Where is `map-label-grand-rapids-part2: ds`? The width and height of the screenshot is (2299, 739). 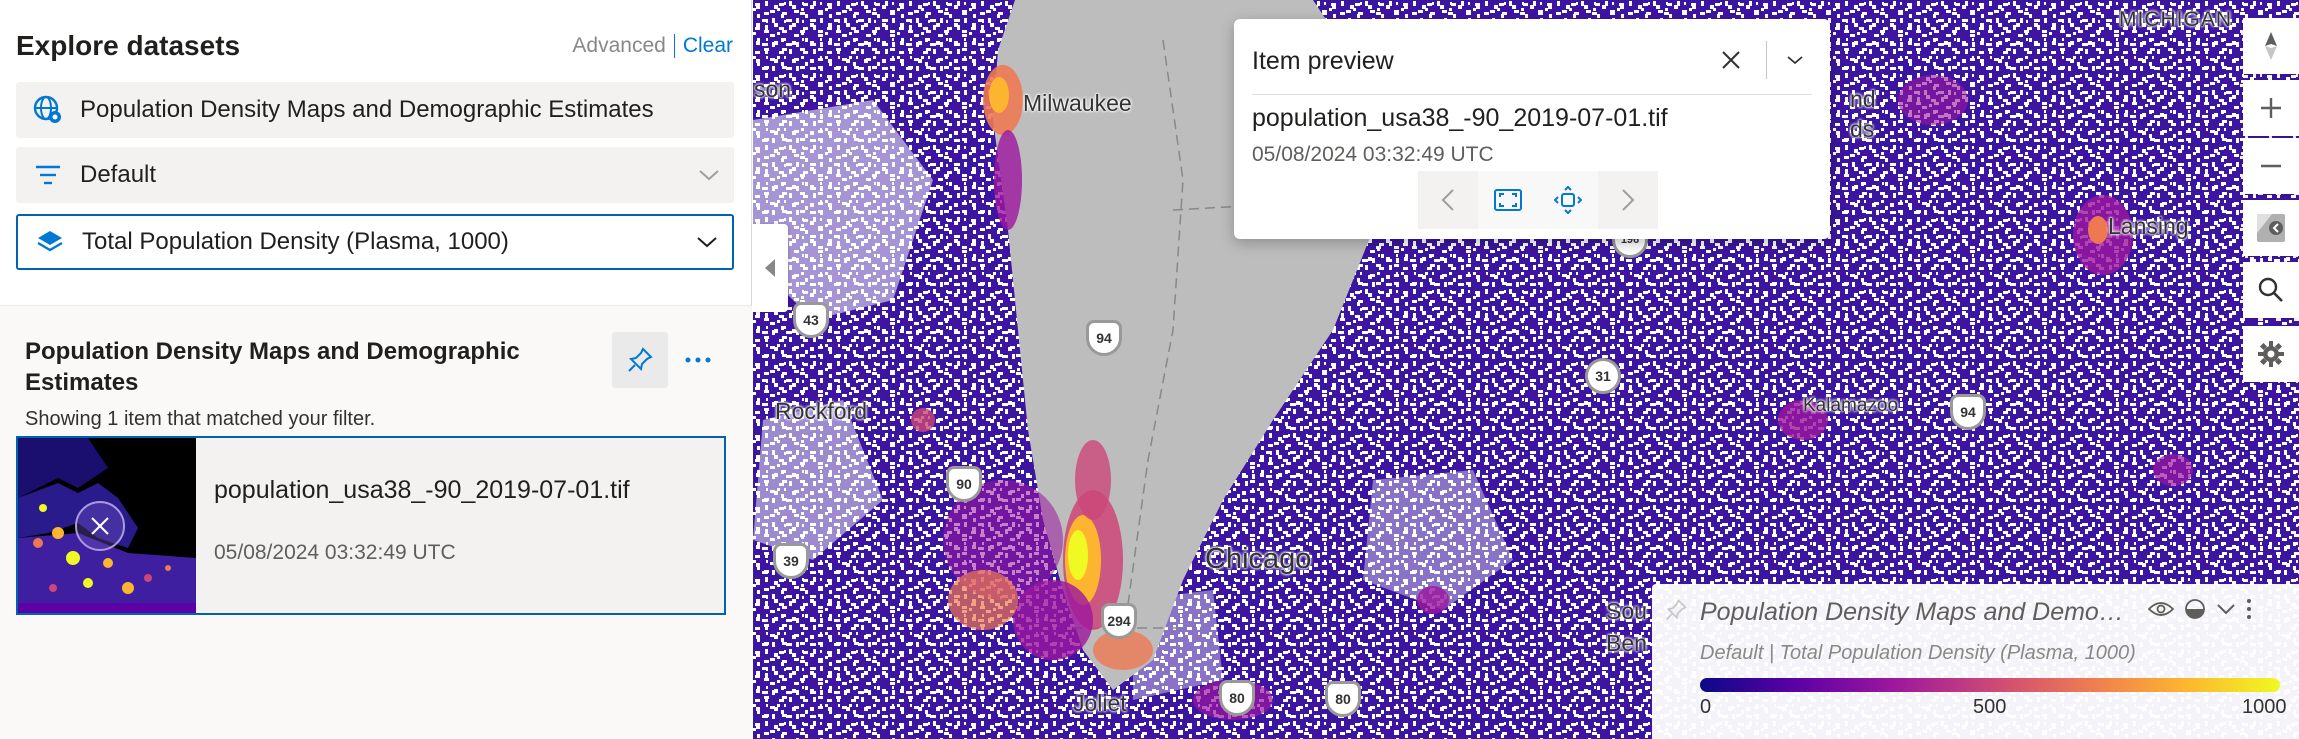 map-label-grand-rapids-part2: ds is located at coordinates (1862, 129).